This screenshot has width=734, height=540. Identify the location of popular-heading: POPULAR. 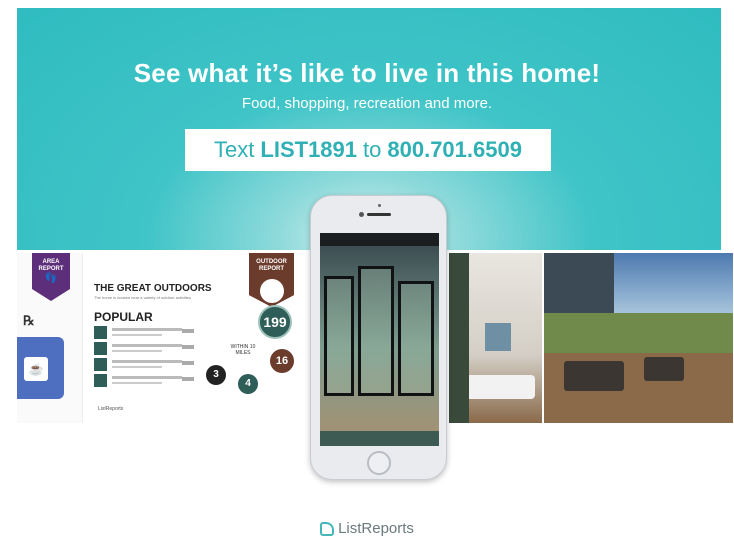
(123, 317).